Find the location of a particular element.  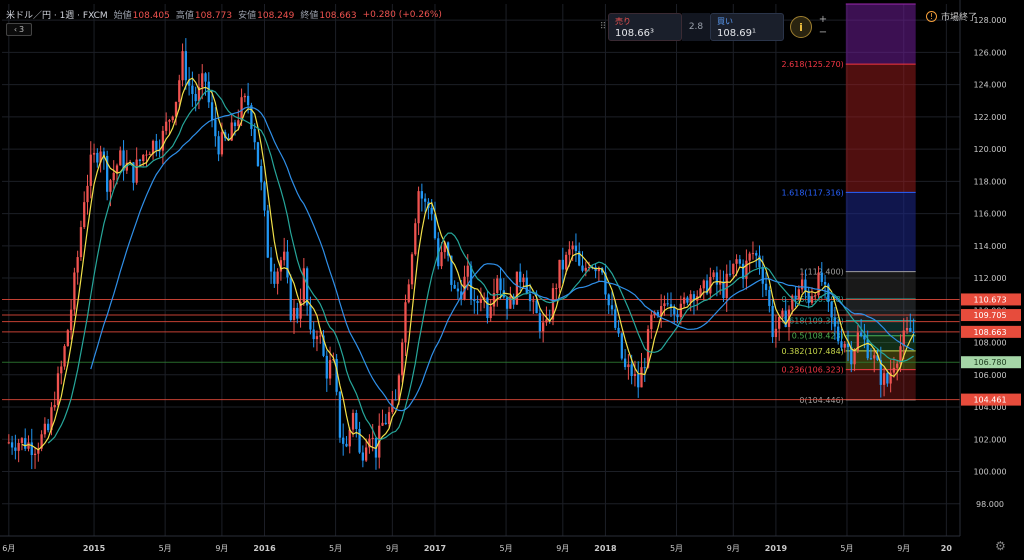

sell-label: 売り is located at coordinates (623, 21).